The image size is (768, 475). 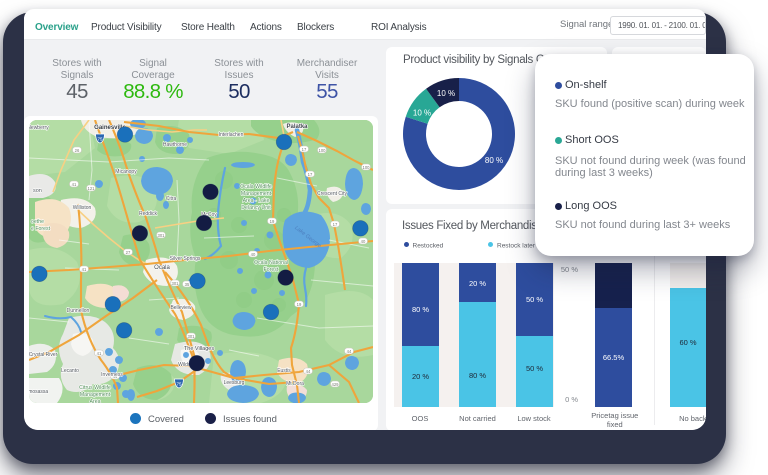 I want to click on svg-text: Lecanto, so click(x=70, y=371).